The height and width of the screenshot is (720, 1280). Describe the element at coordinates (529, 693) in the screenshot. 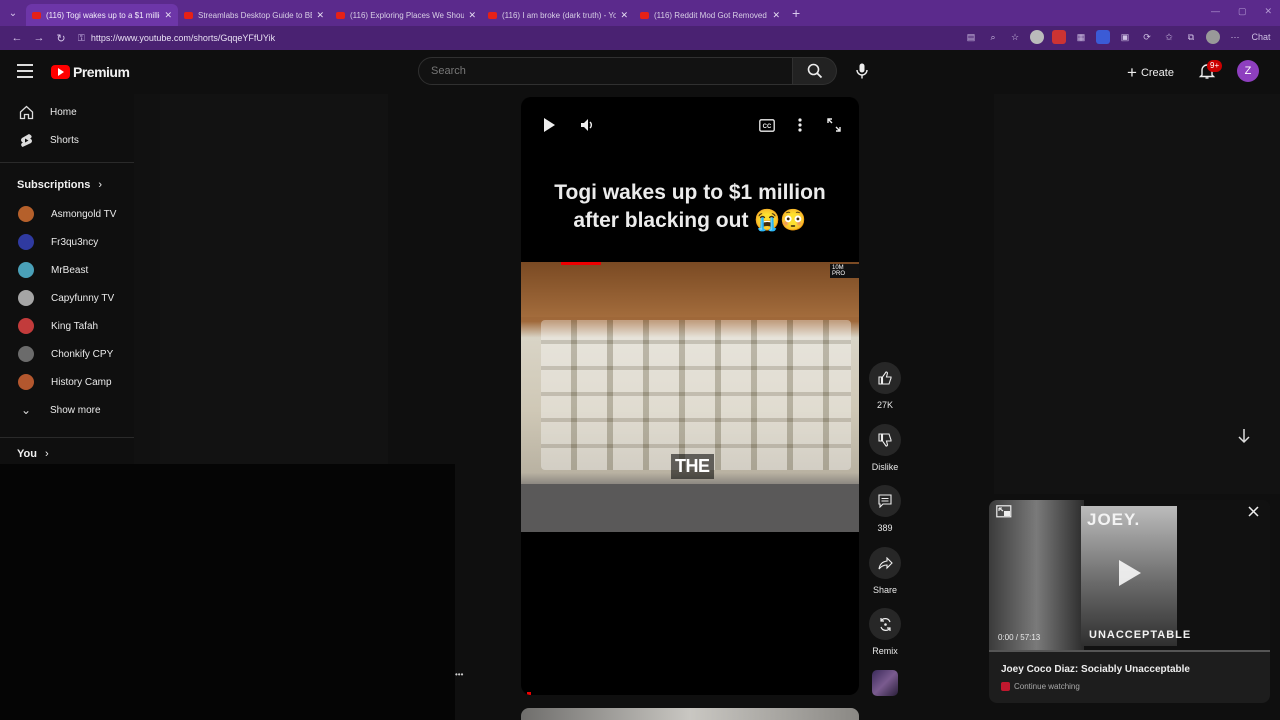

I see `playback-progress` at that location.